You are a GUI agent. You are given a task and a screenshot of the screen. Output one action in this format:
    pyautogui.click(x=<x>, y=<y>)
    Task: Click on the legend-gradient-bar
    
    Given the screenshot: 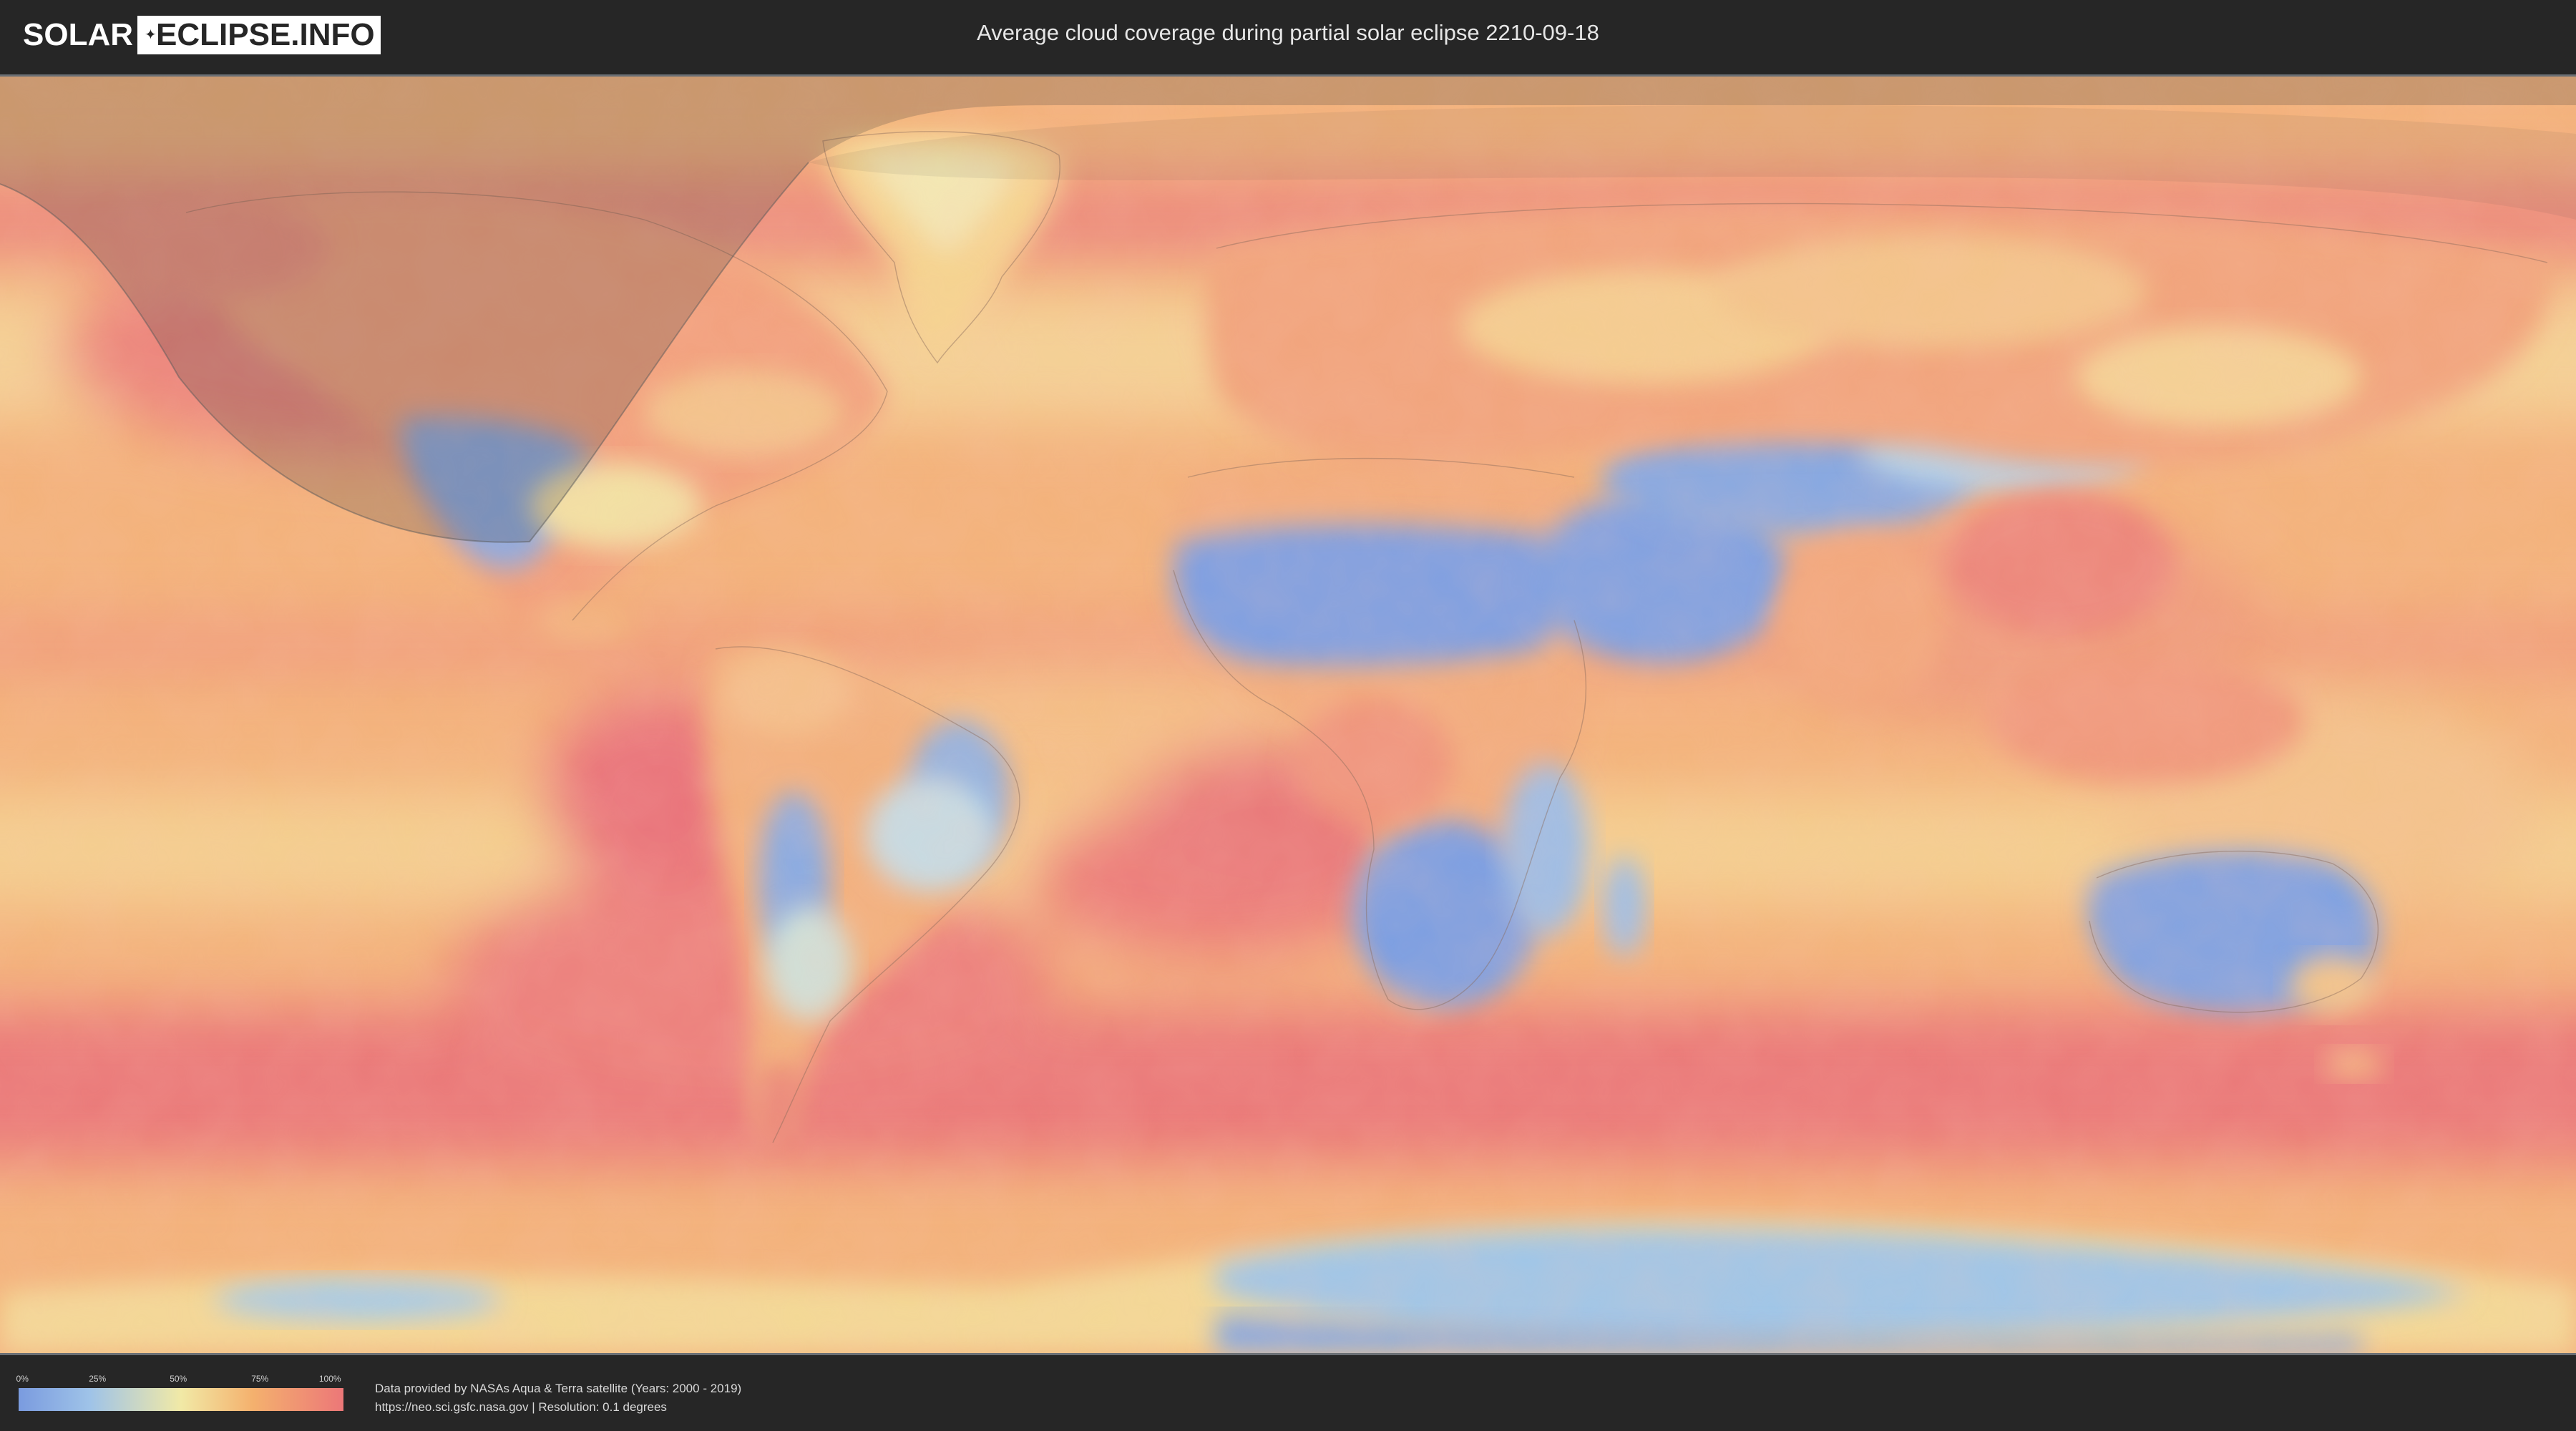 What is the action you would take?
    pyautogui.click(x=181, y=1399)
    